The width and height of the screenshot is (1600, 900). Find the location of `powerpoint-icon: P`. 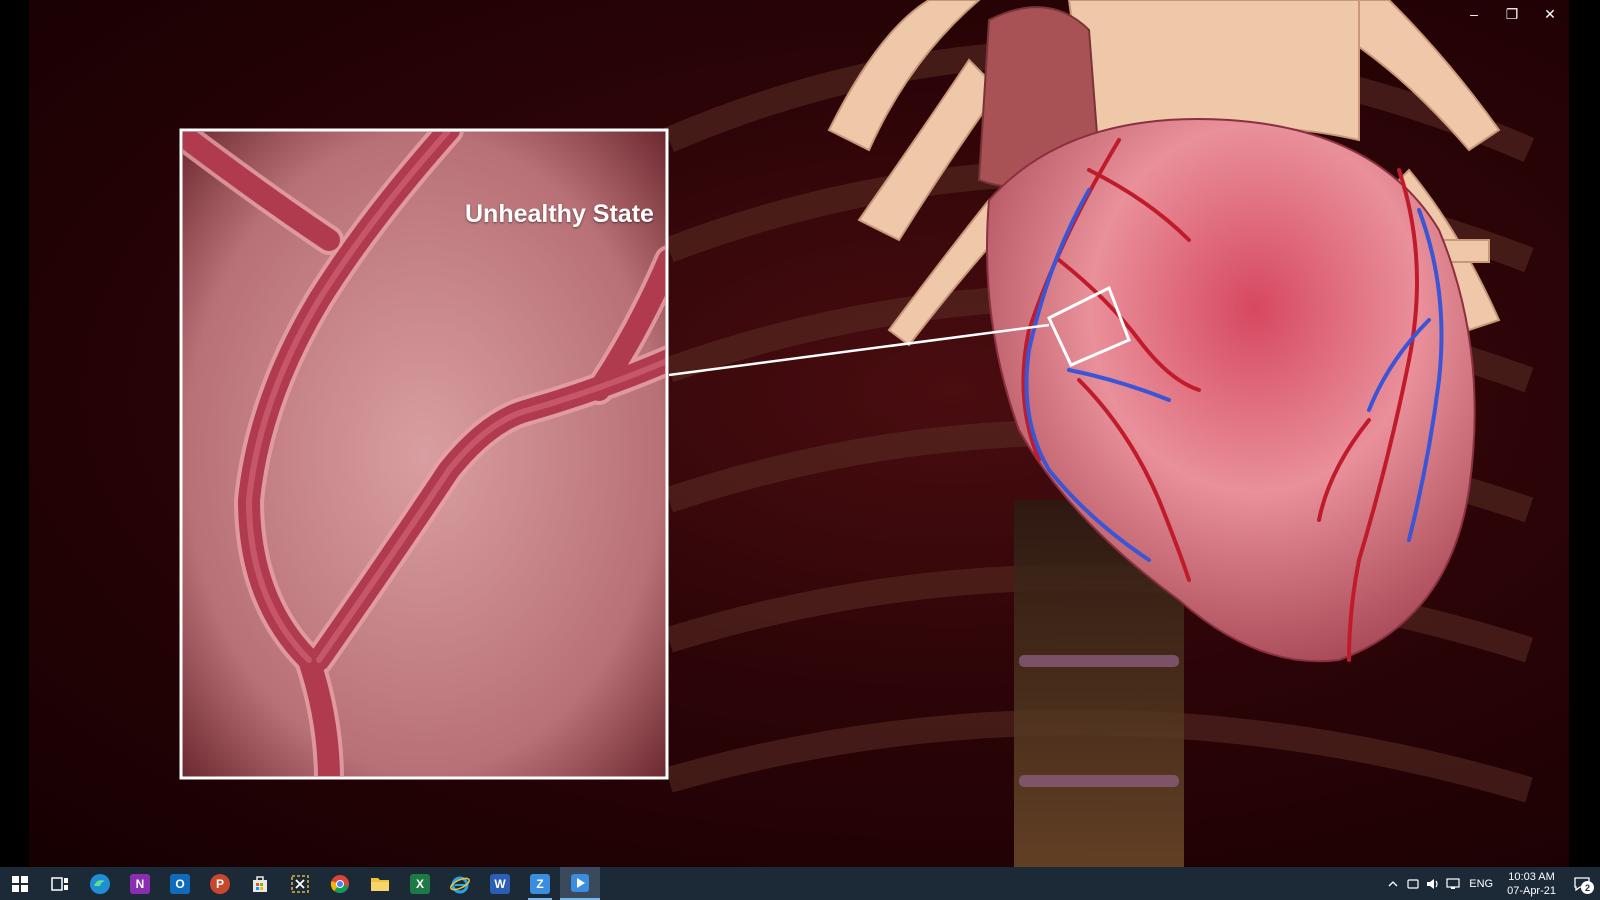

powerpoint-icon: P is located at coordinates (220, 883).